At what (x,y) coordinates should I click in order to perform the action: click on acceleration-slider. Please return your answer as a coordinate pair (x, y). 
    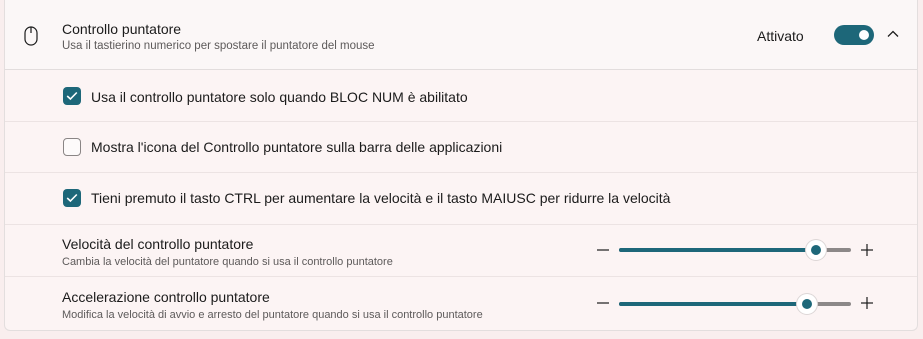
    Looking at the image, I should click on (735, 304).